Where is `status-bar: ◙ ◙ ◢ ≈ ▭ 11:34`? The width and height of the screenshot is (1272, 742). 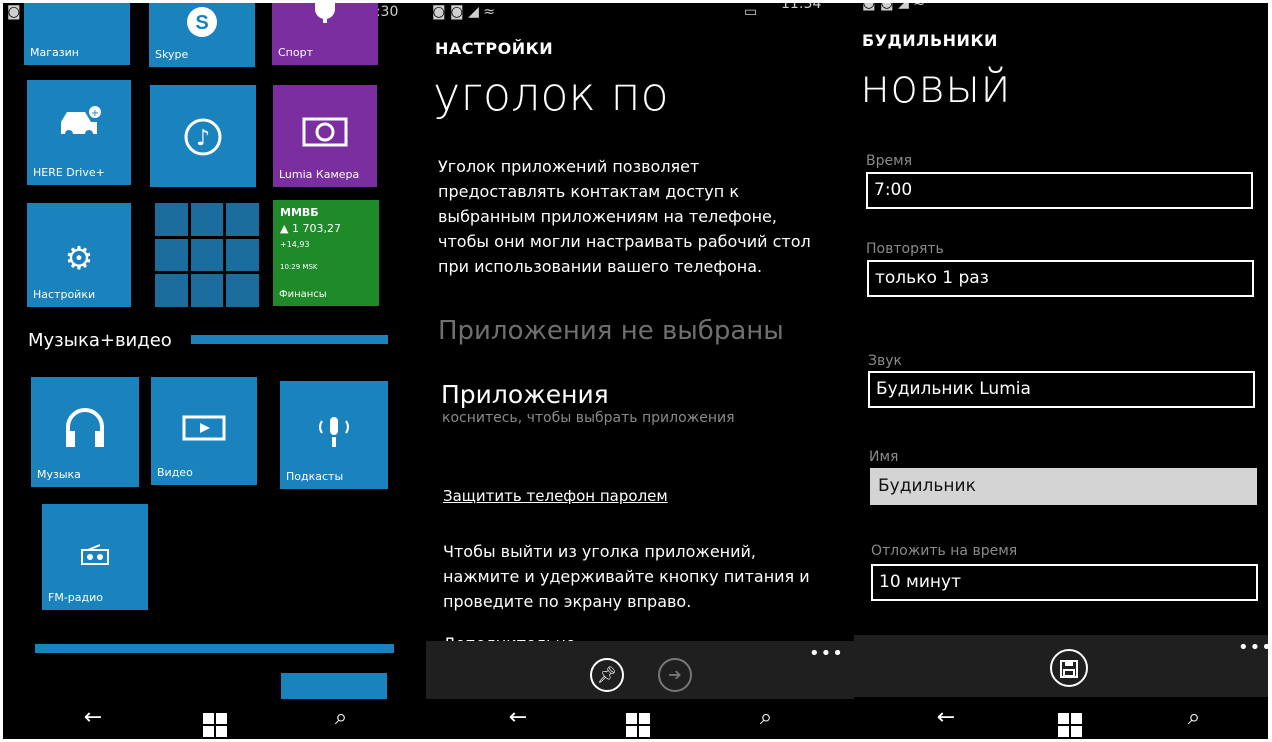
status-bar: ◙ ◙ ◢ ≈ ▭ 11:34 is located at coordinates (640, 13).